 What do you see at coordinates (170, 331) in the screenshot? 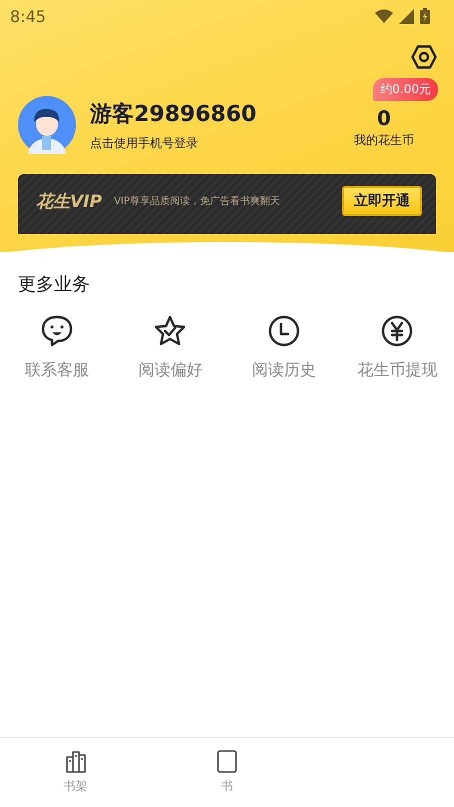
I see `star-check-icon` at bounding box center [170, 331].